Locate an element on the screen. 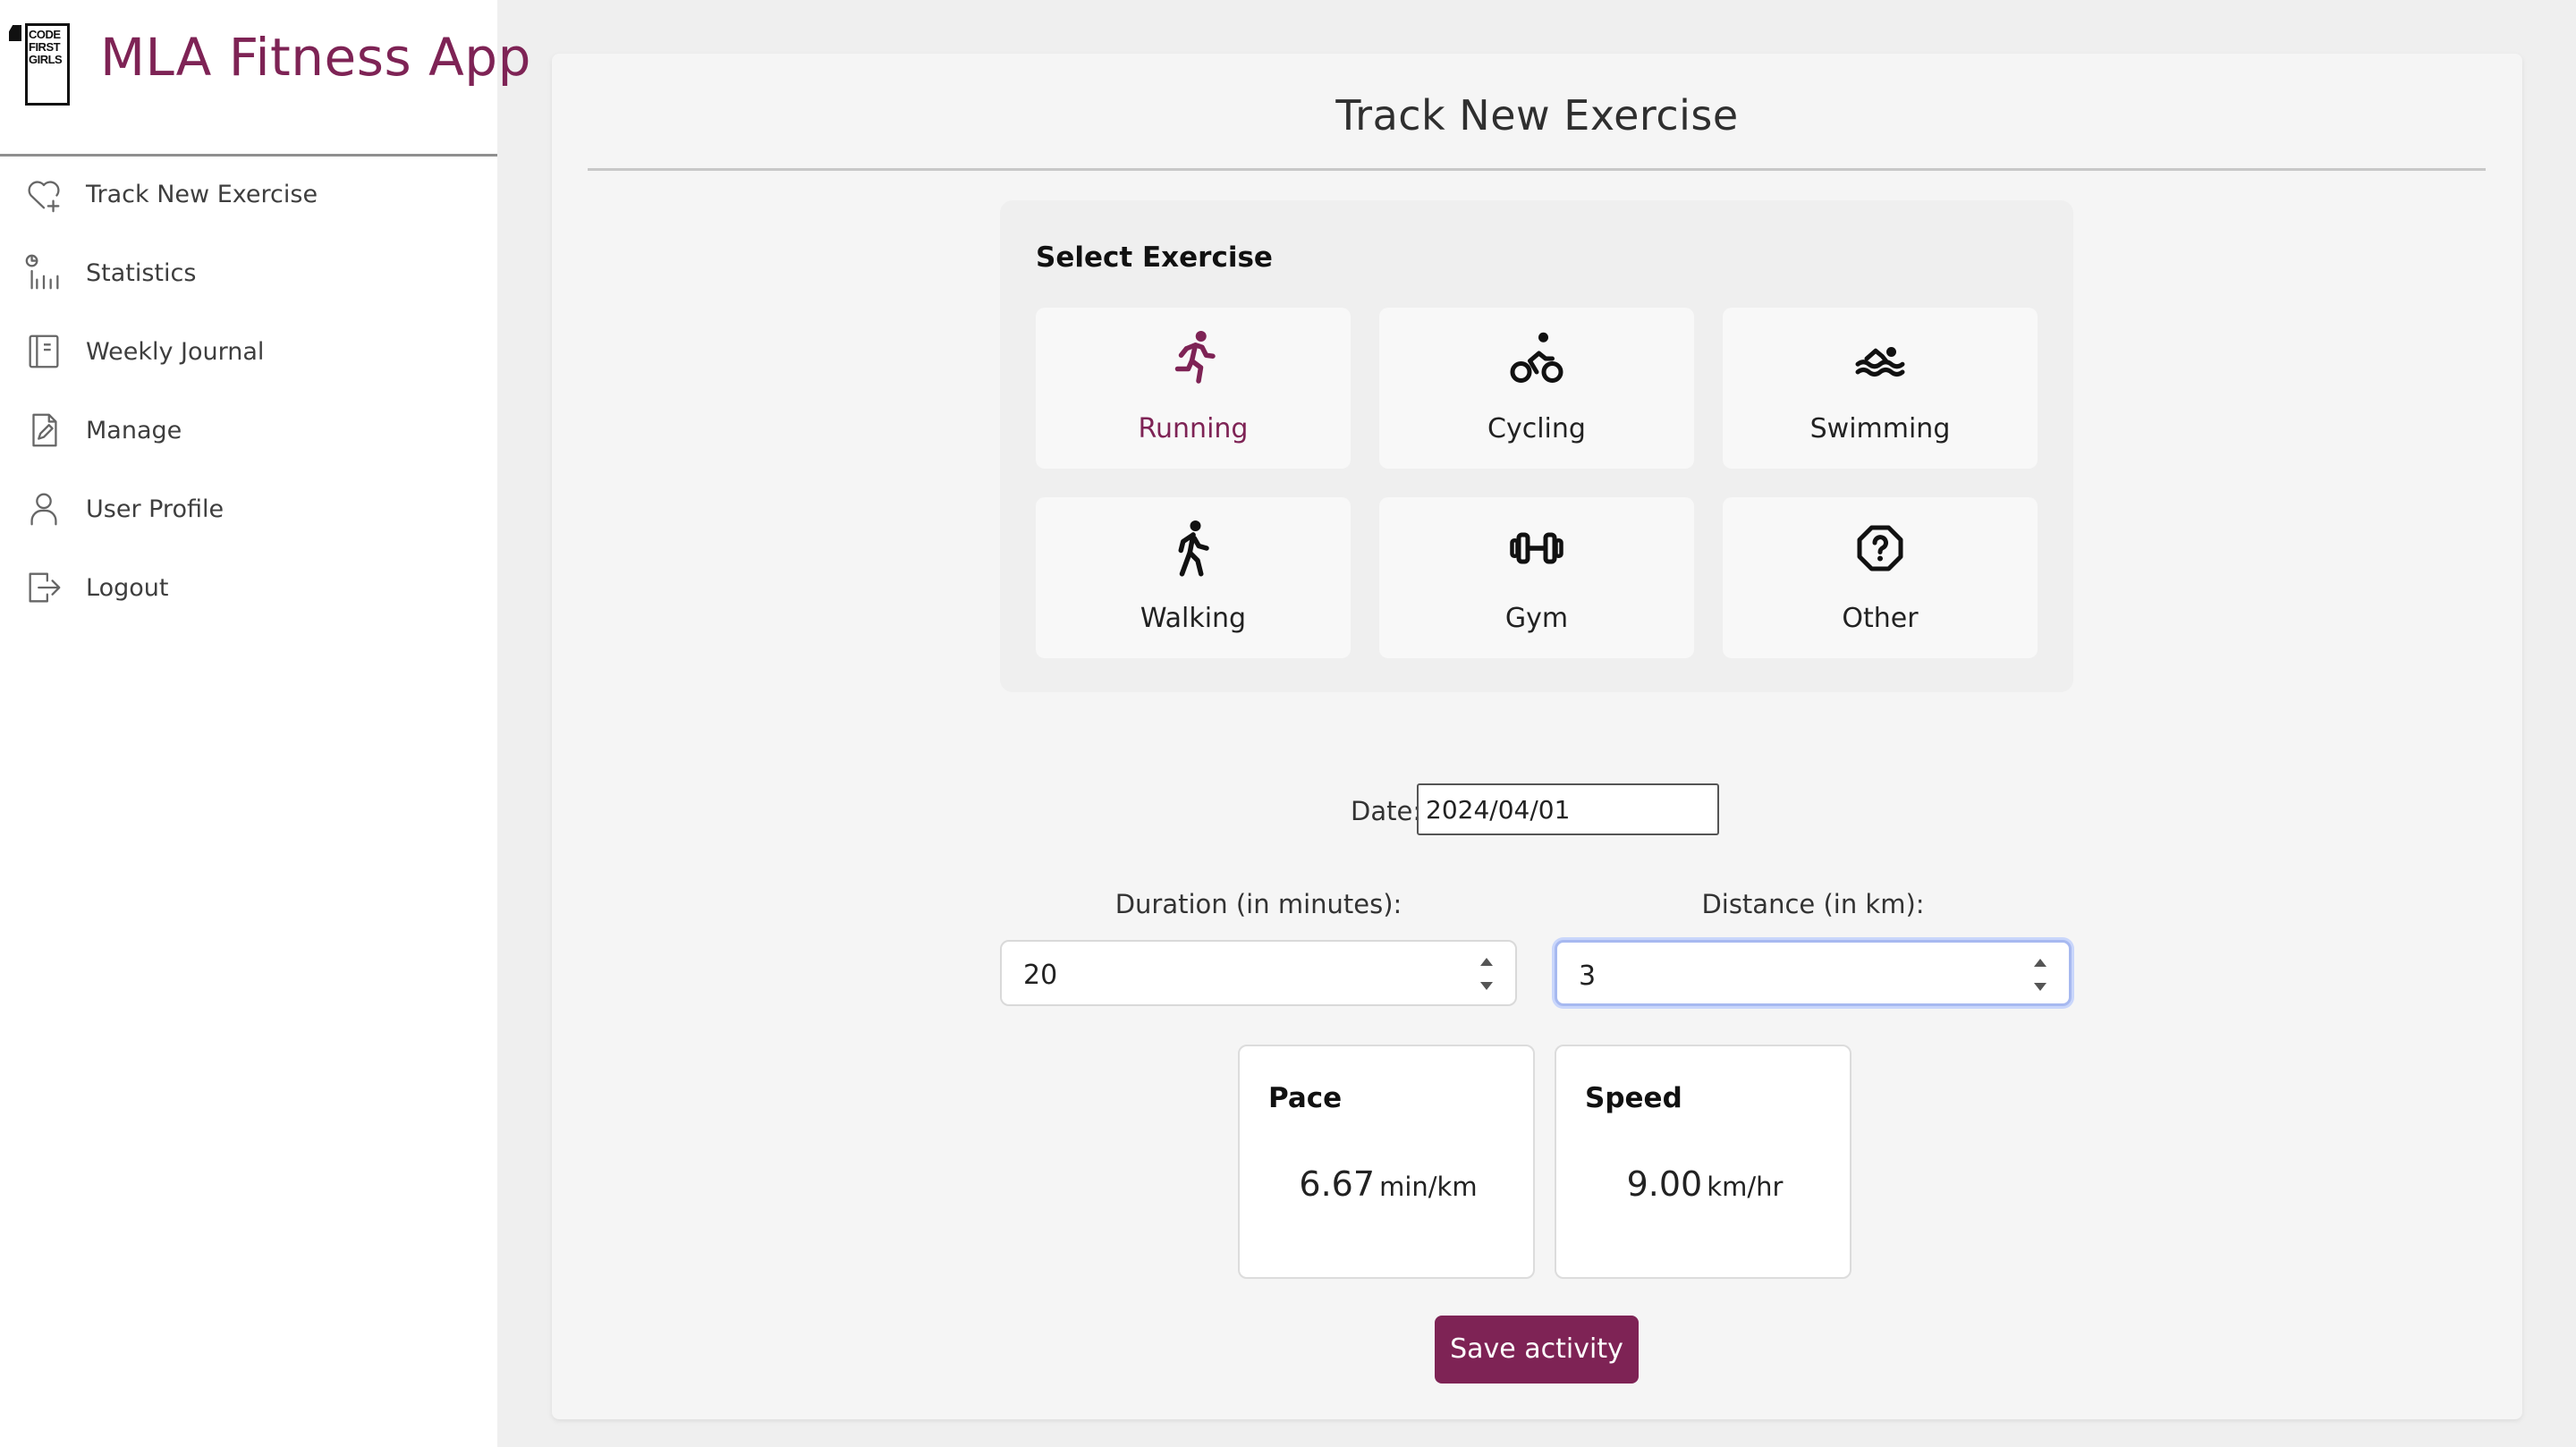 The image size is (2576, 1447). walking-icon is located at coordinates (1193, 548).